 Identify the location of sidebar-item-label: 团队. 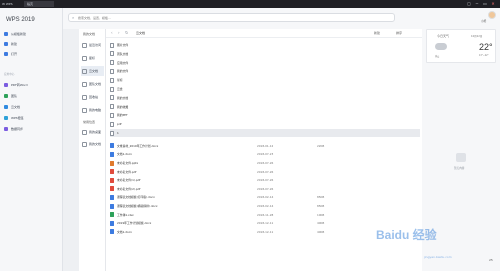
(14, 96).